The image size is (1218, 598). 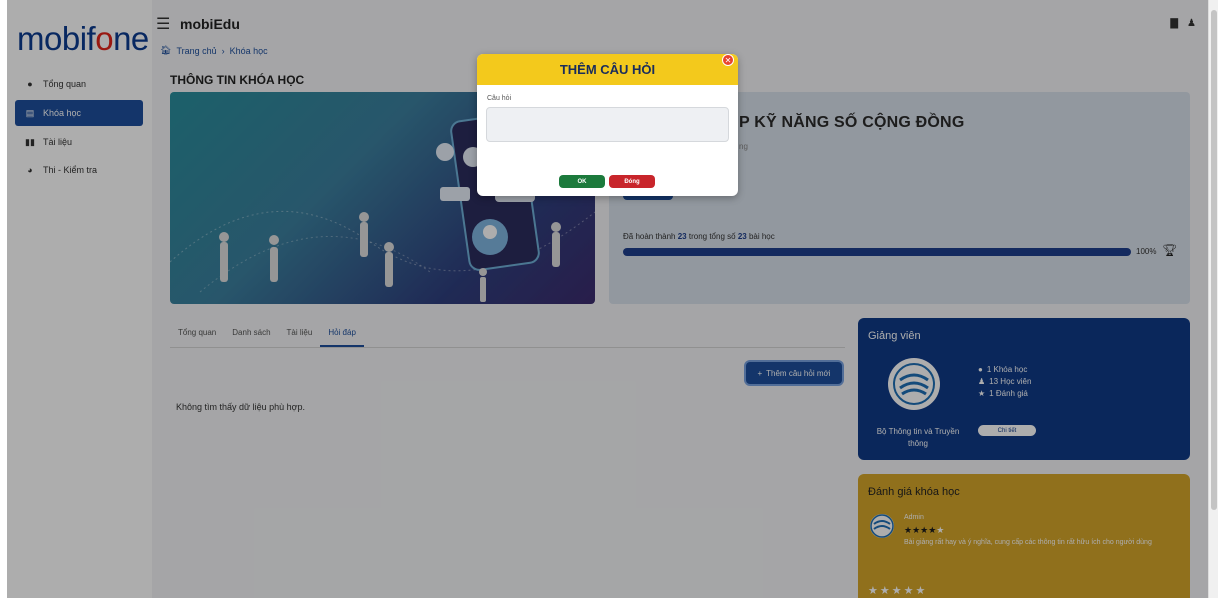 I want to click on add-question-modal: THÊM CÂU HỎI ✕ Câu hỏi OK Đóng, so click(x=607, y=125).